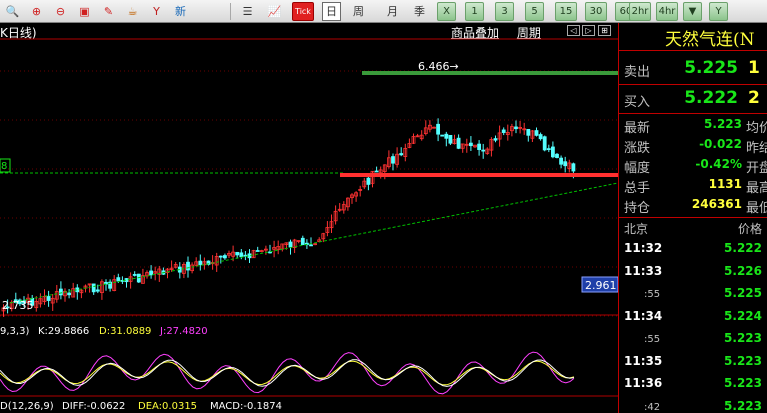 The image size is (767, 413). What do you see at coordinates (754, 68) in the screenshot?
I see `sell-qty: 1` at bounding box center [754, 68].